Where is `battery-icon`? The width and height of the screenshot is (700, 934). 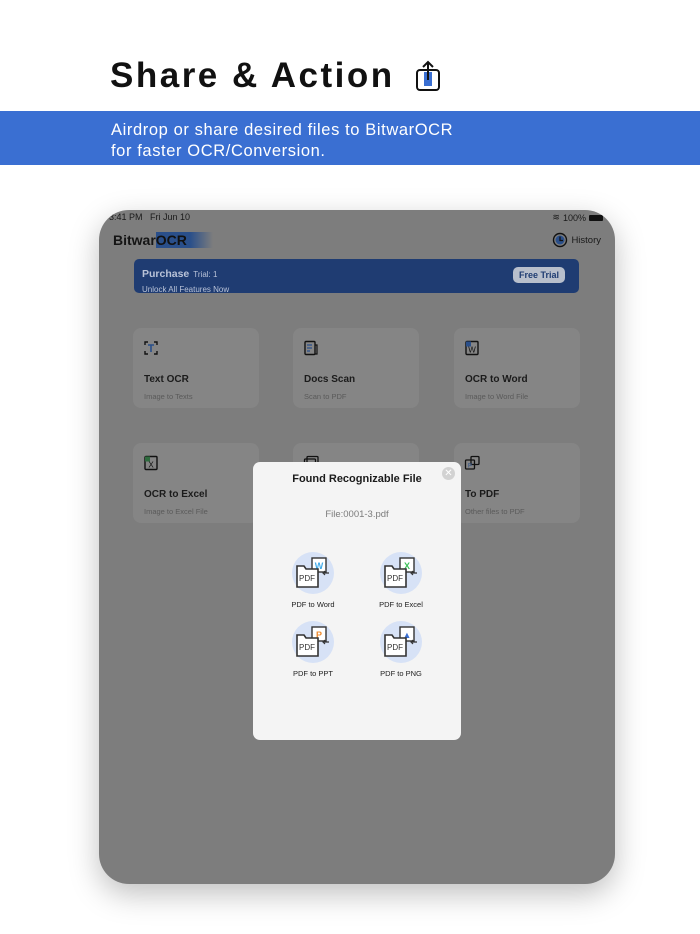 battery-icon is located at coordinates (596, 217).